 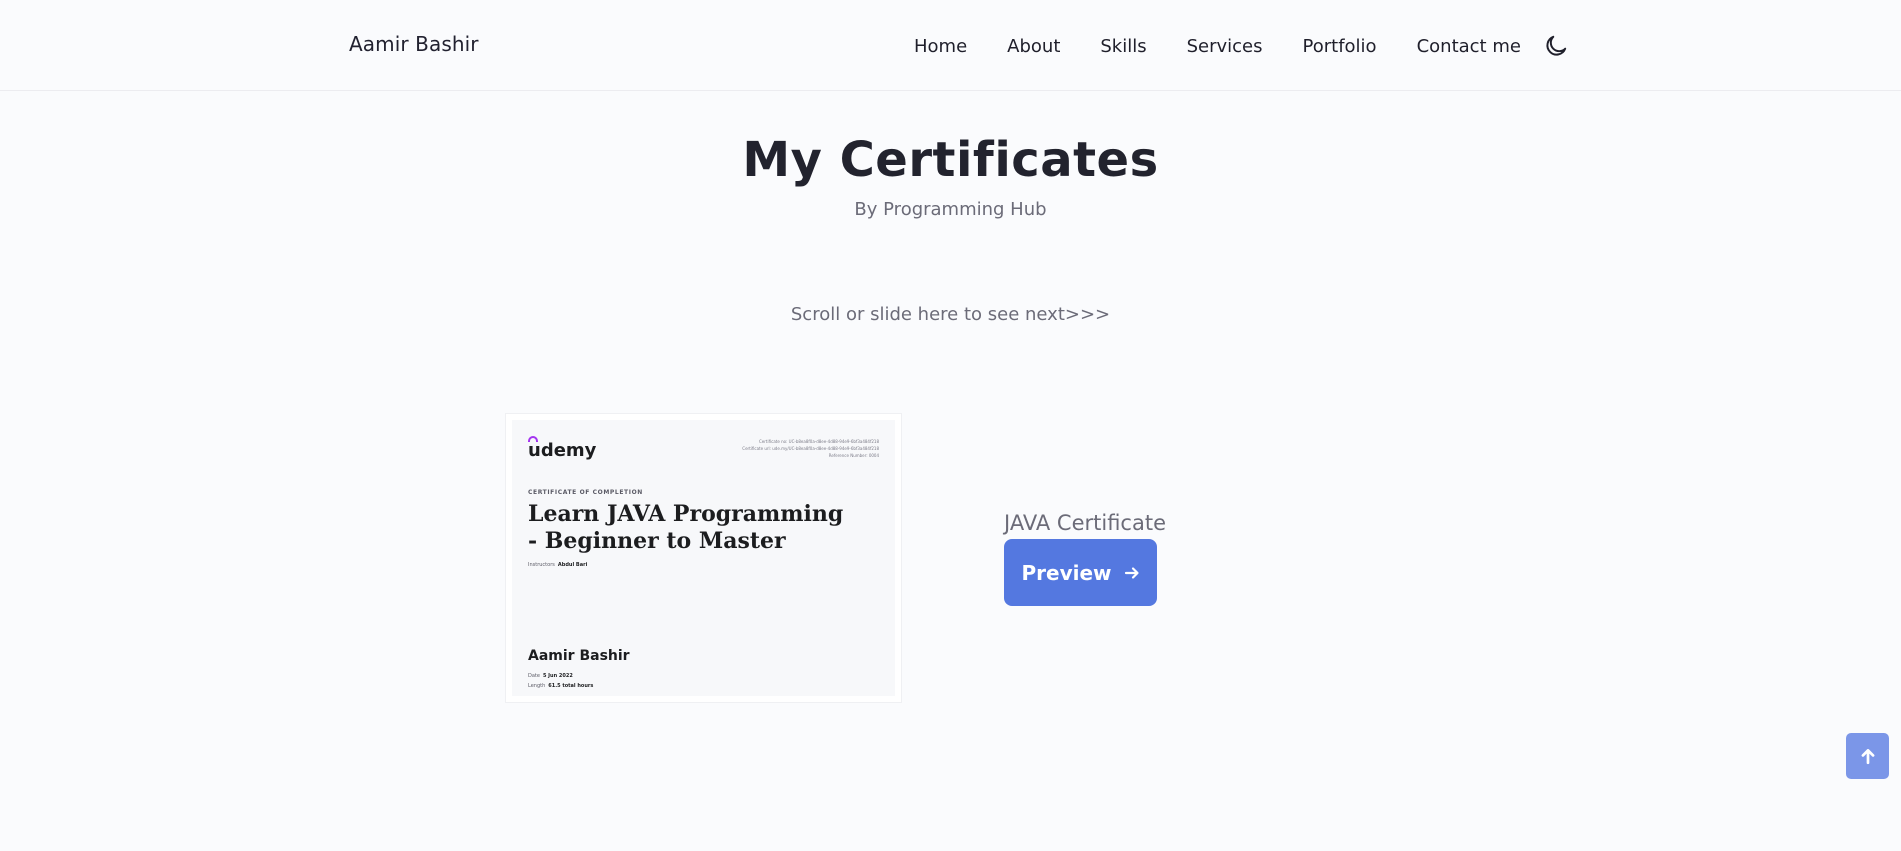 What do you see at coordinates (541, 565) in the screenshot?
I see `instructor-label: Instructors` at bounding box center [541, 565].